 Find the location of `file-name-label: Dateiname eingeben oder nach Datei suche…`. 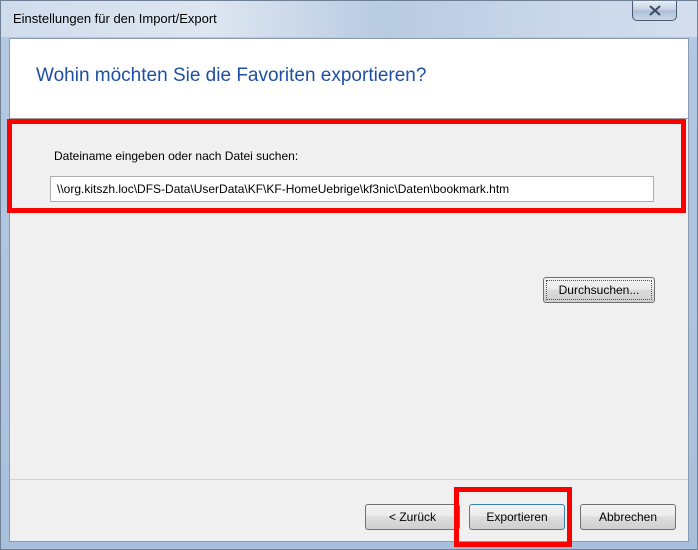

file-name-label: Dateiname eingeben oder nach Datei suche… is located at coordinates (176, 156).